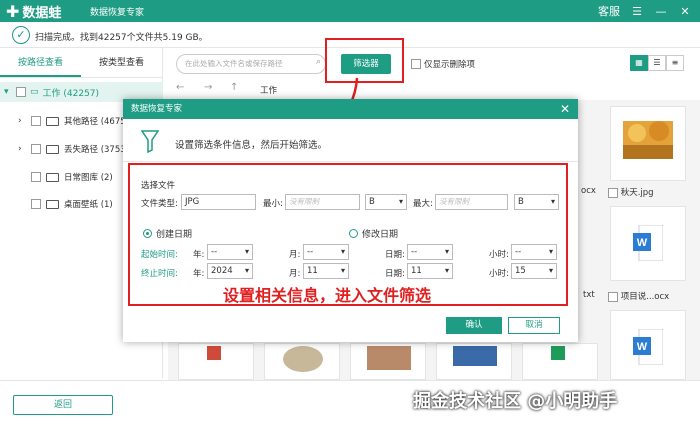 The width and height of the screenshot is (700, 427). I want to click on end-day-select: 11 ▾, so click(430, 271).